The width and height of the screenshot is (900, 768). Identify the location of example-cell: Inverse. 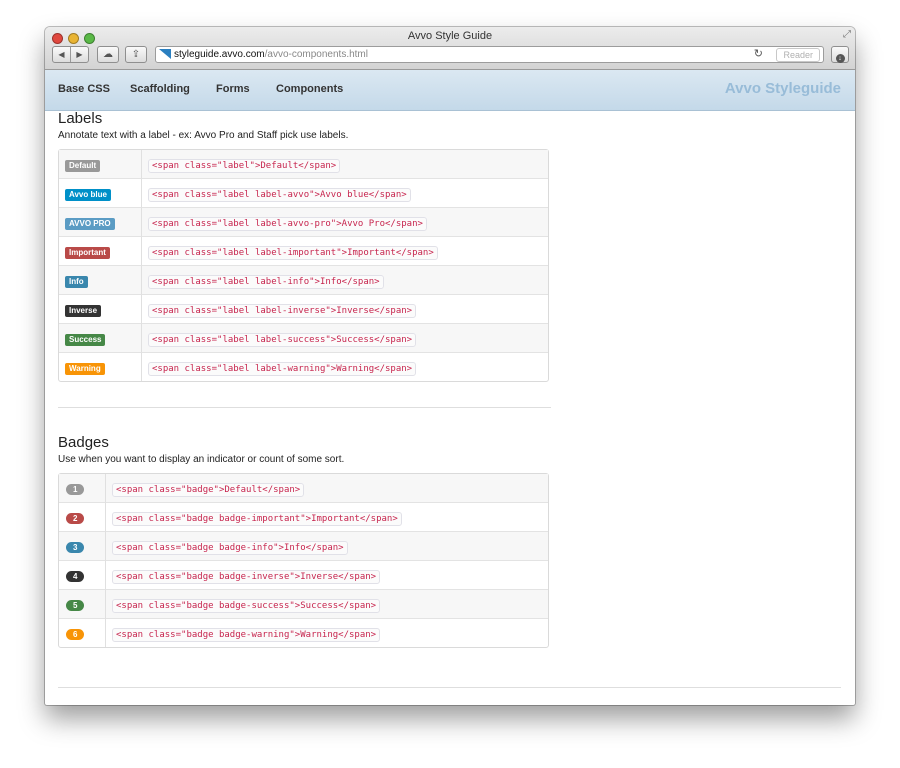
(100, 308).